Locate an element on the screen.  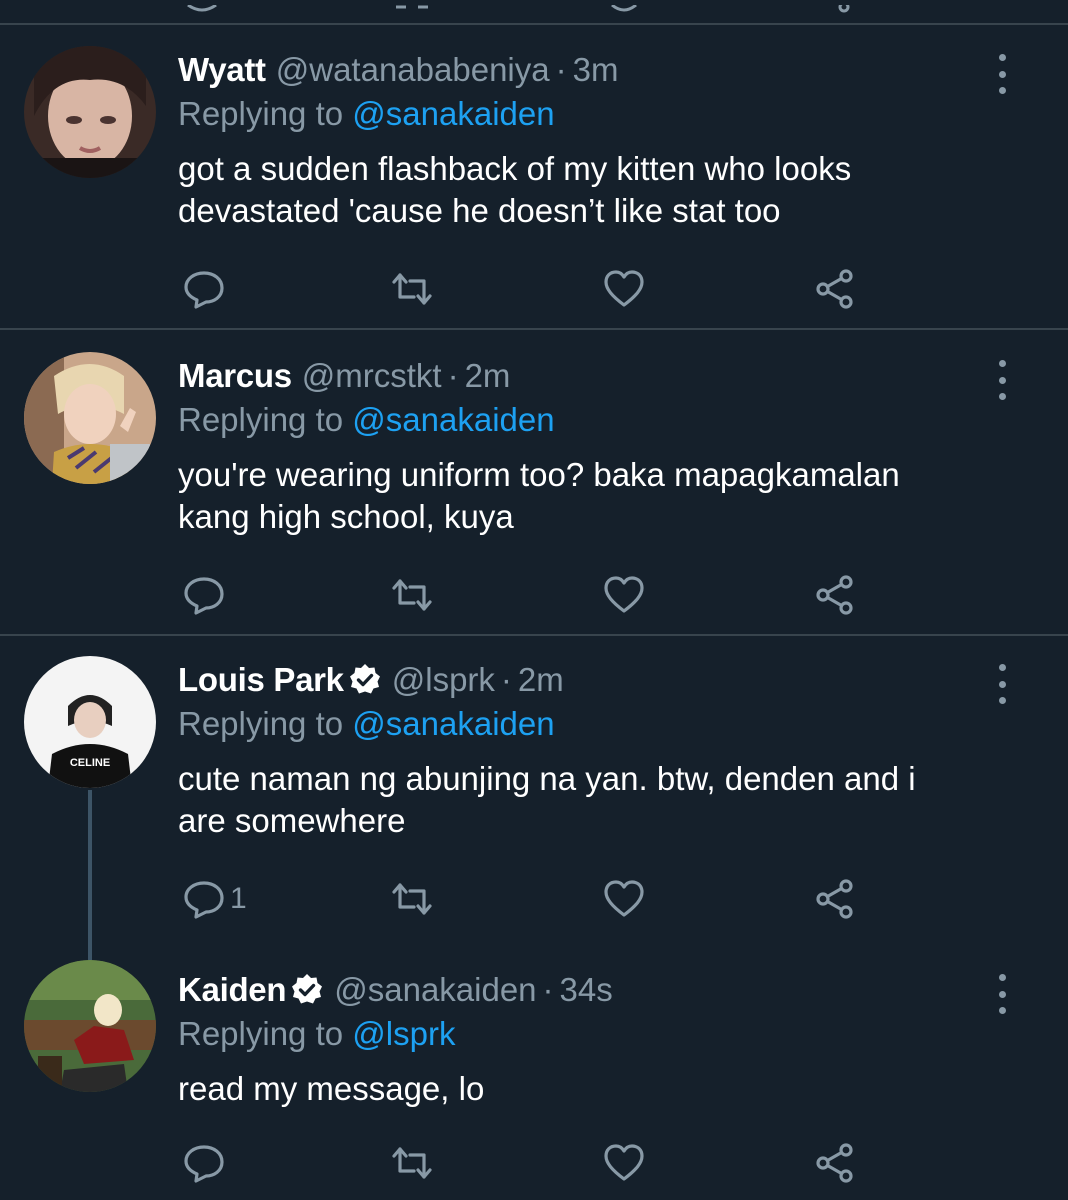
tweet-actions: 1 is located at coordinates (534, 899).